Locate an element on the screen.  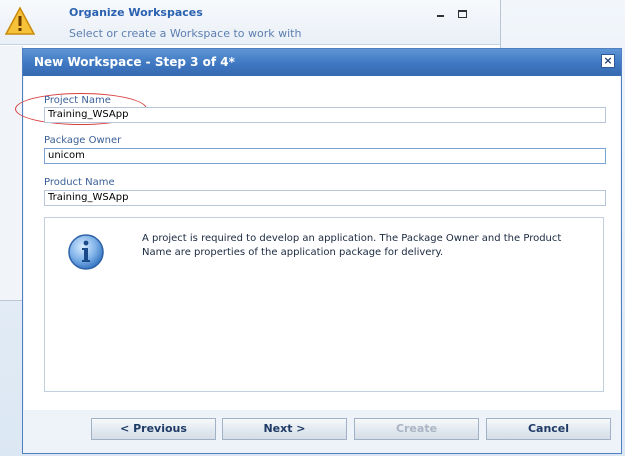
create-button: Create is located at coordinates (416, 429).